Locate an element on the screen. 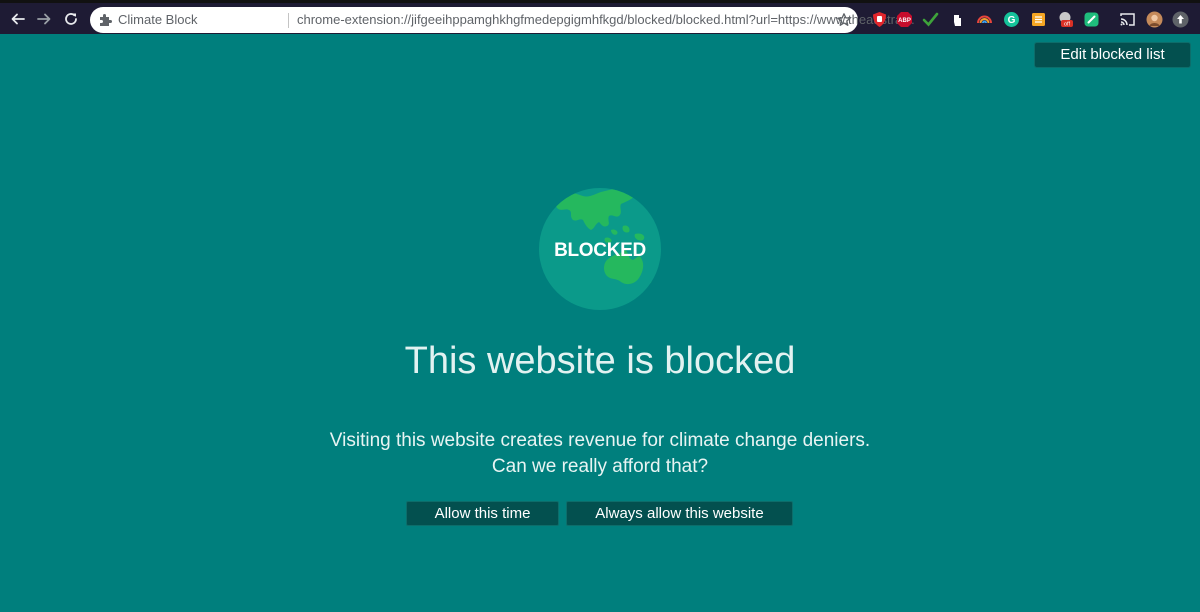 This screenshot has height=612, width=1200. star-icon is located at coordinates (844, 20).